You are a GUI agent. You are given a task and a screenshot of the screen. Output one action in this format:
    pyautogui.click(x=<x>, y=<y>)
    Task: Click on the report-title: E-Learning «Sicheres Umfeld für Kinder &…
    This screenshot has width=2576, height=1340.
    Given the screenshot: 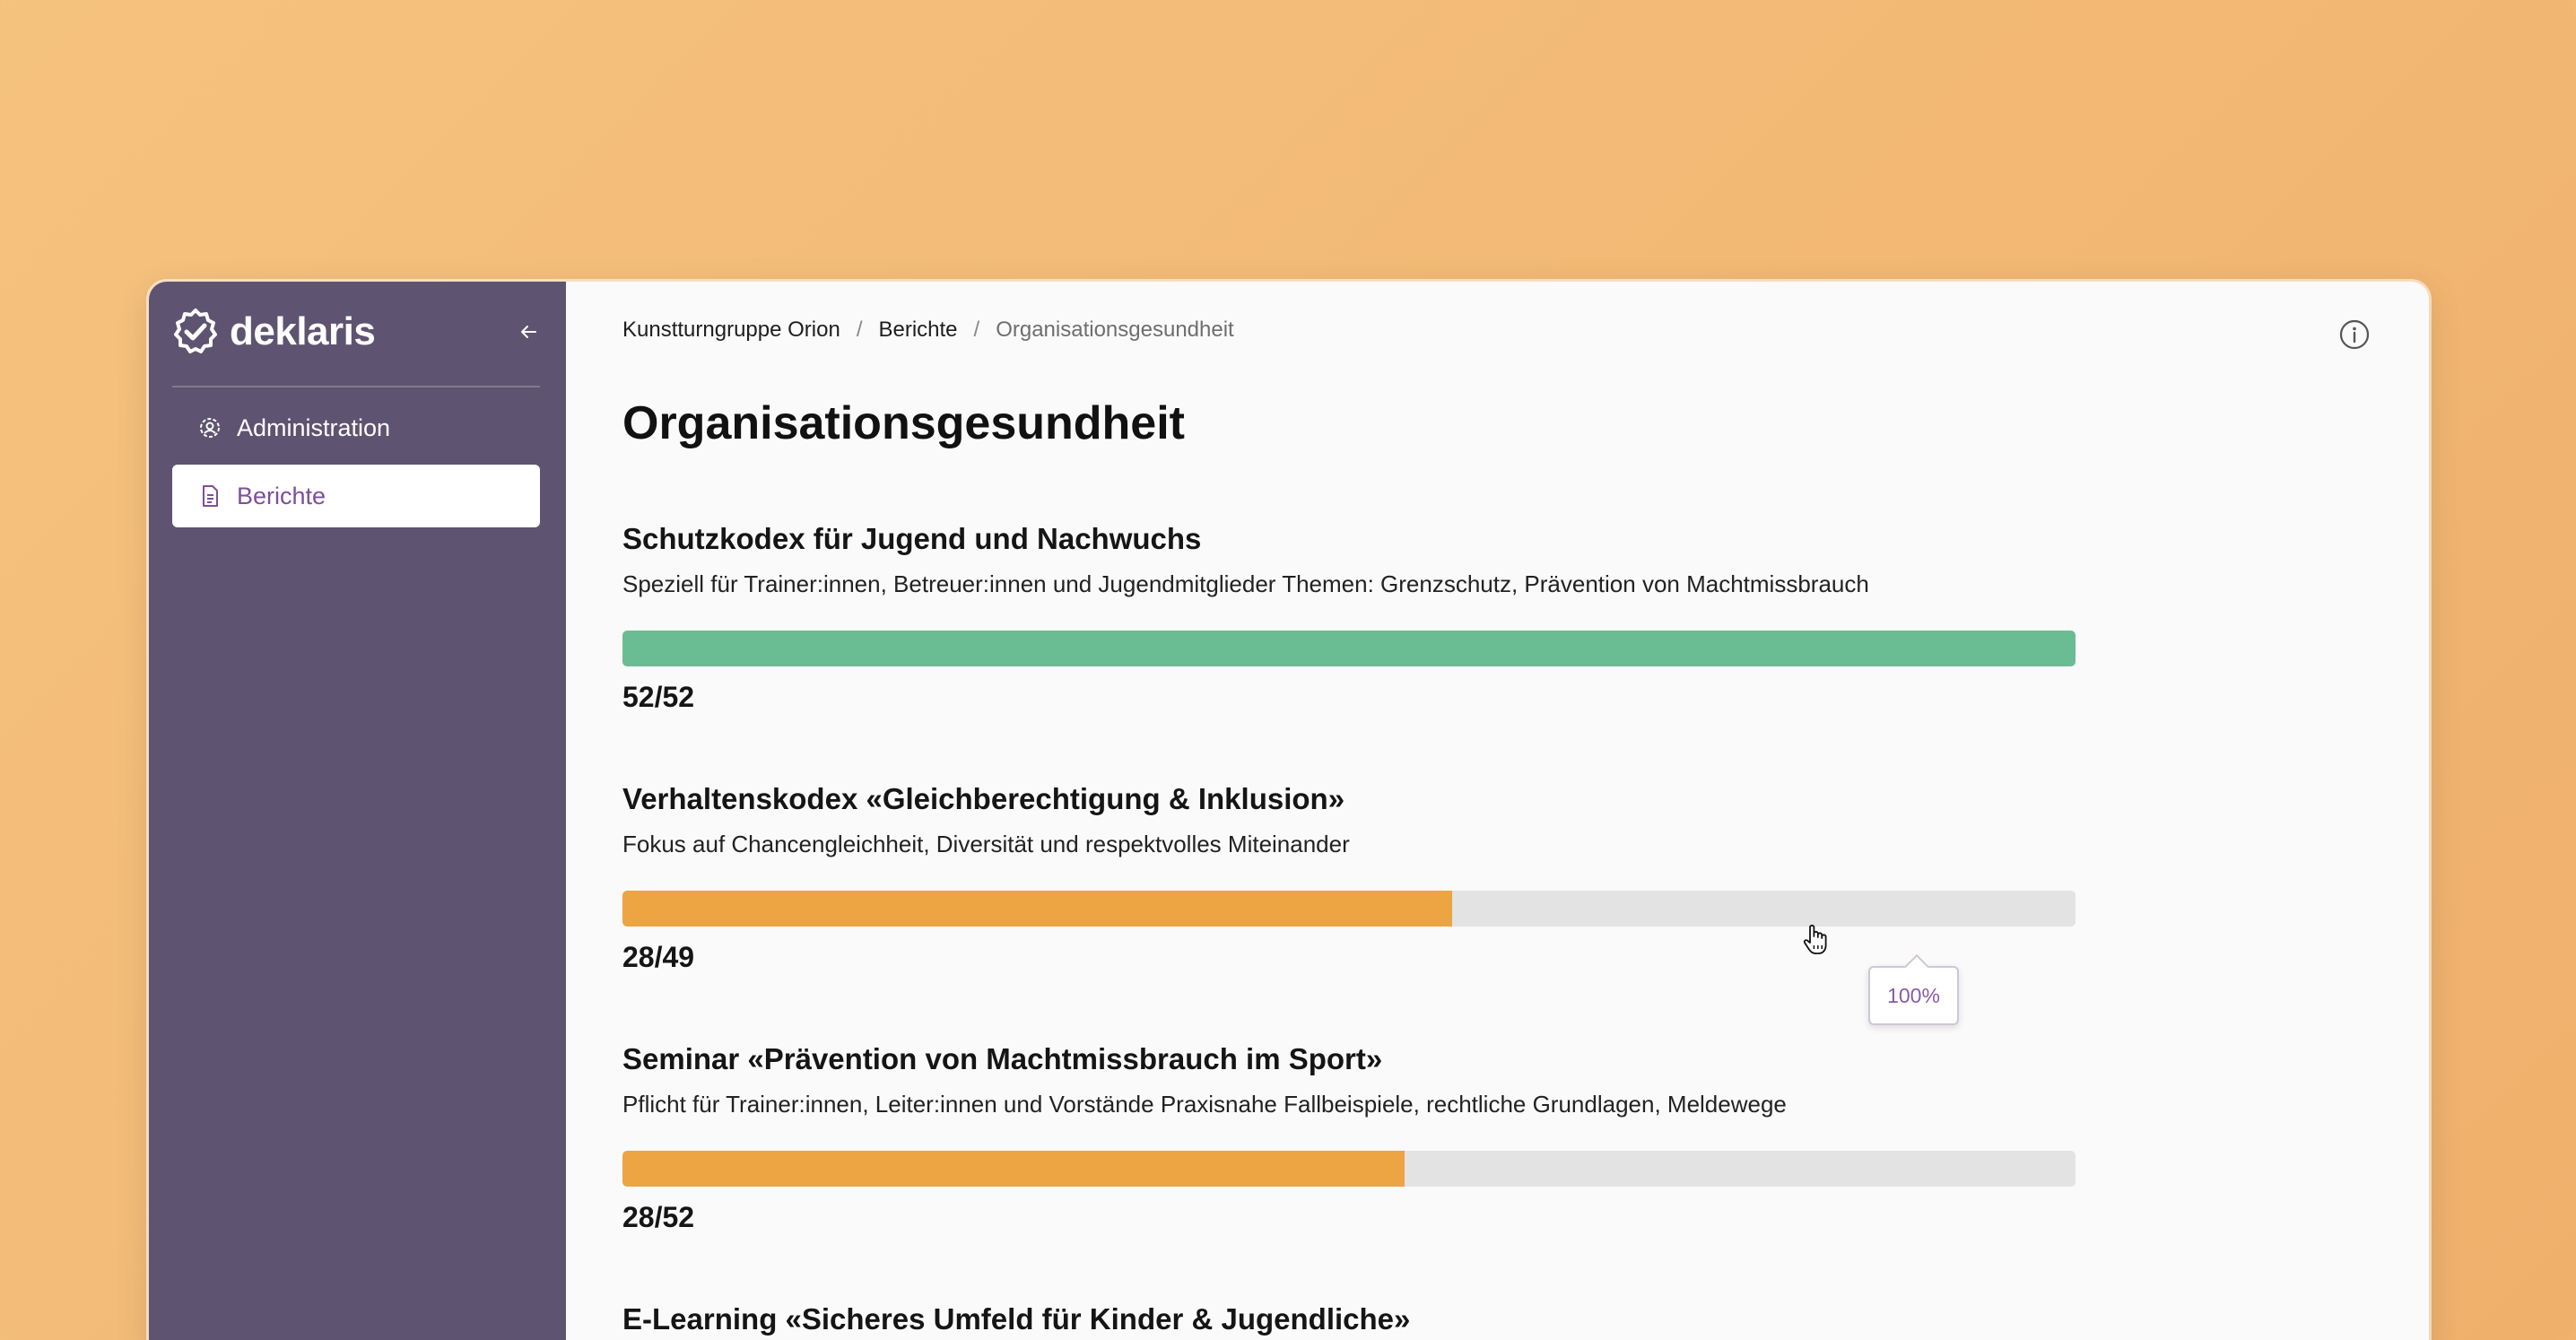 What is the action you would take?
    pyautogui.click(x=1016, y=1319)
    